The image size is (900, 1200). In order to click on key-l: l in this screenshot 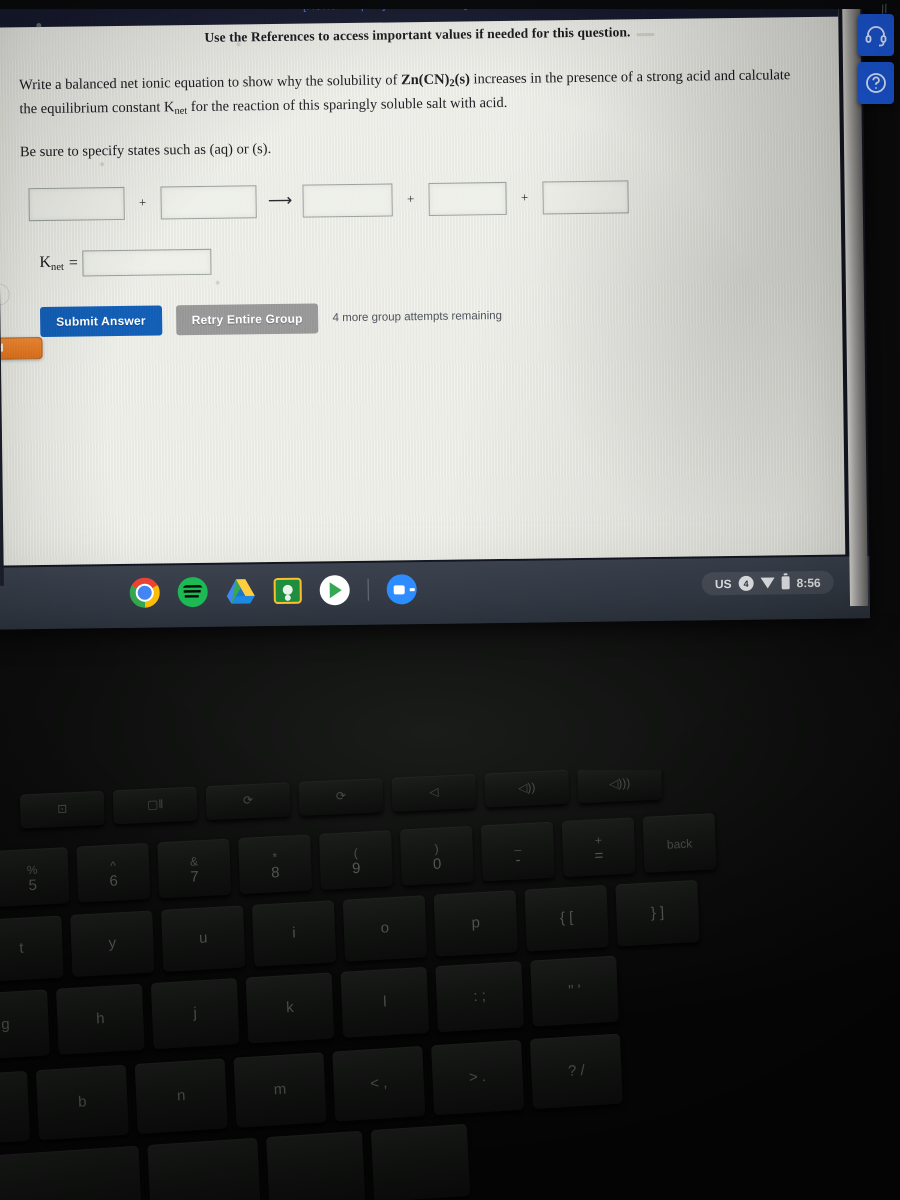, I will do `click(385, 1002)`.